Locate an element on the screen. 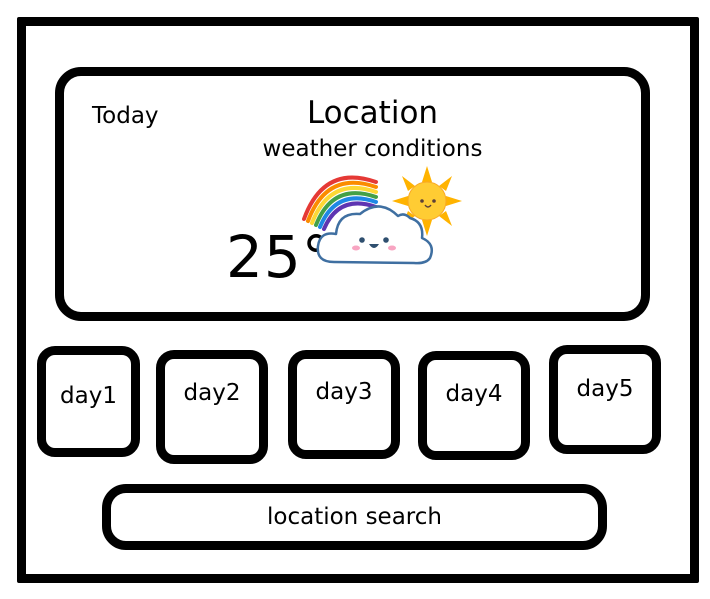 This screenshot has width=710, height=599. forecast-day-5: day5 is located at coordinates (605, 399).